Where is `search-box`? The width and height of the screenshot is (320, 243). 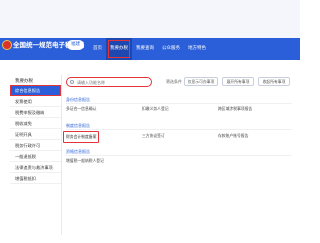 search-box is located at coordinates (109, 82).